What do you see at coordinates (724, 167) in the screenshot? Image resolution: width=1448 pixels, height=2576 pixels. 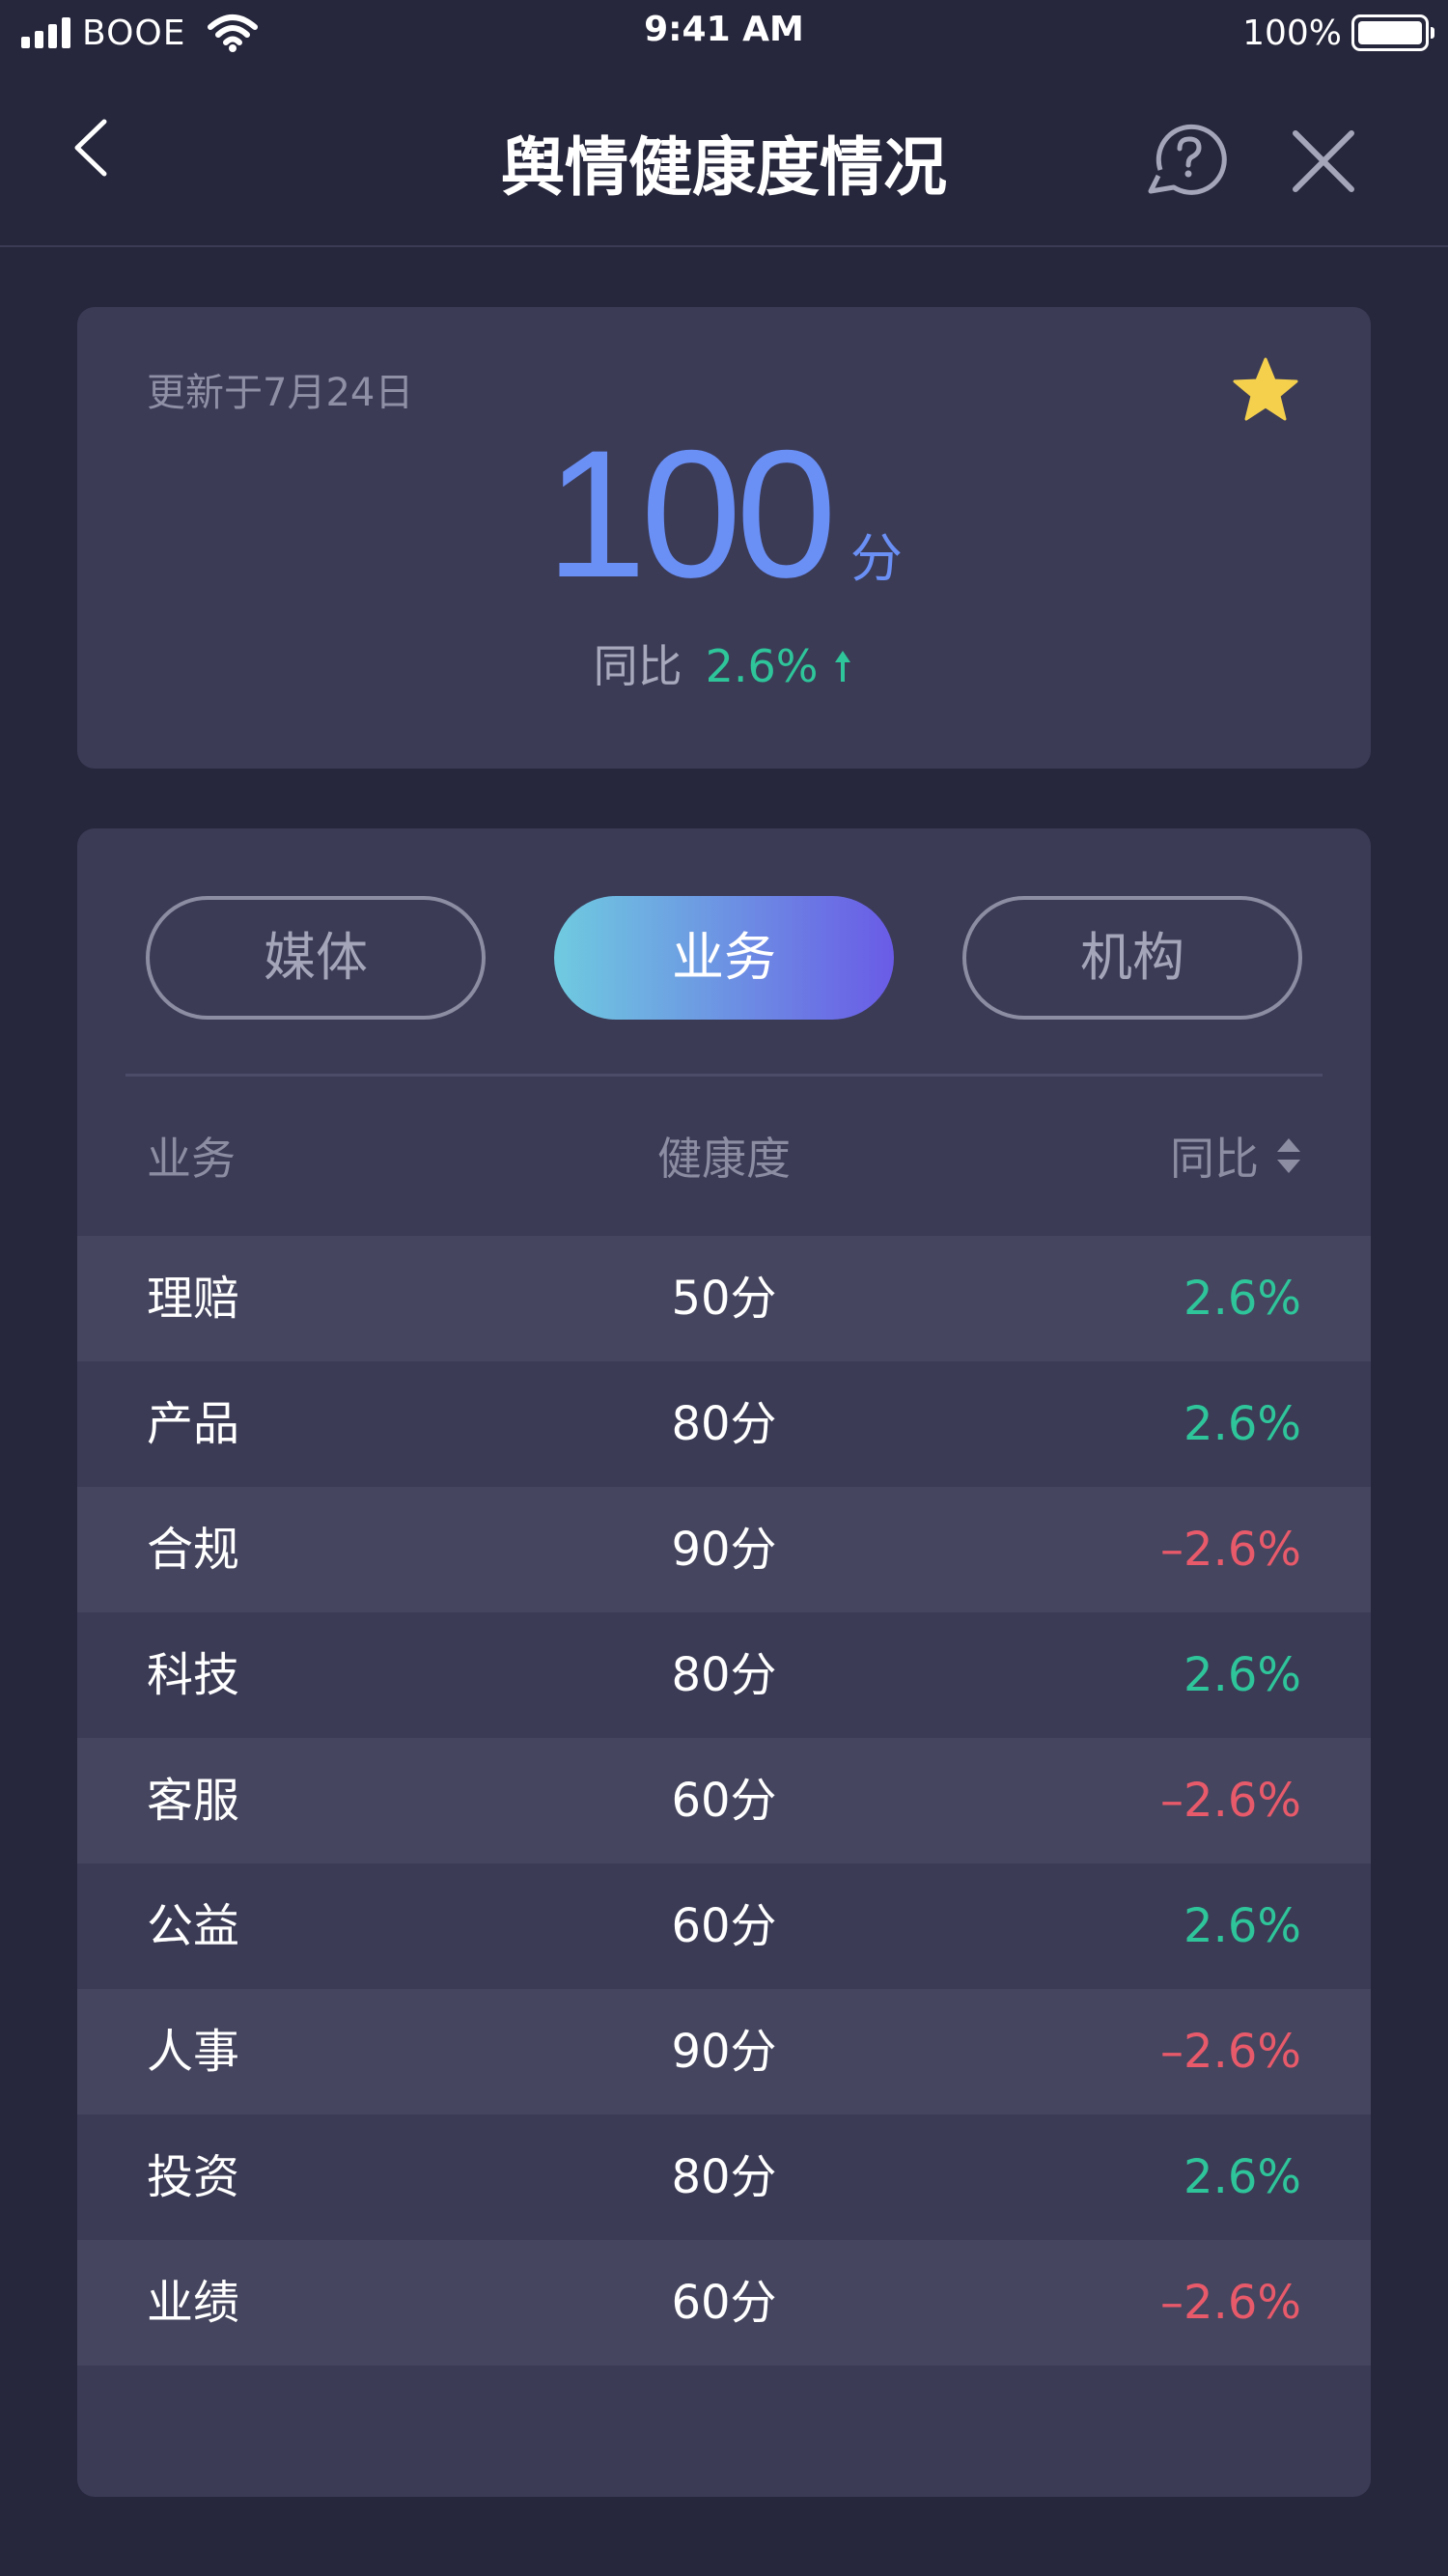 I see `page-title: 舆情健康度情况` at bounding box center [724, 167].